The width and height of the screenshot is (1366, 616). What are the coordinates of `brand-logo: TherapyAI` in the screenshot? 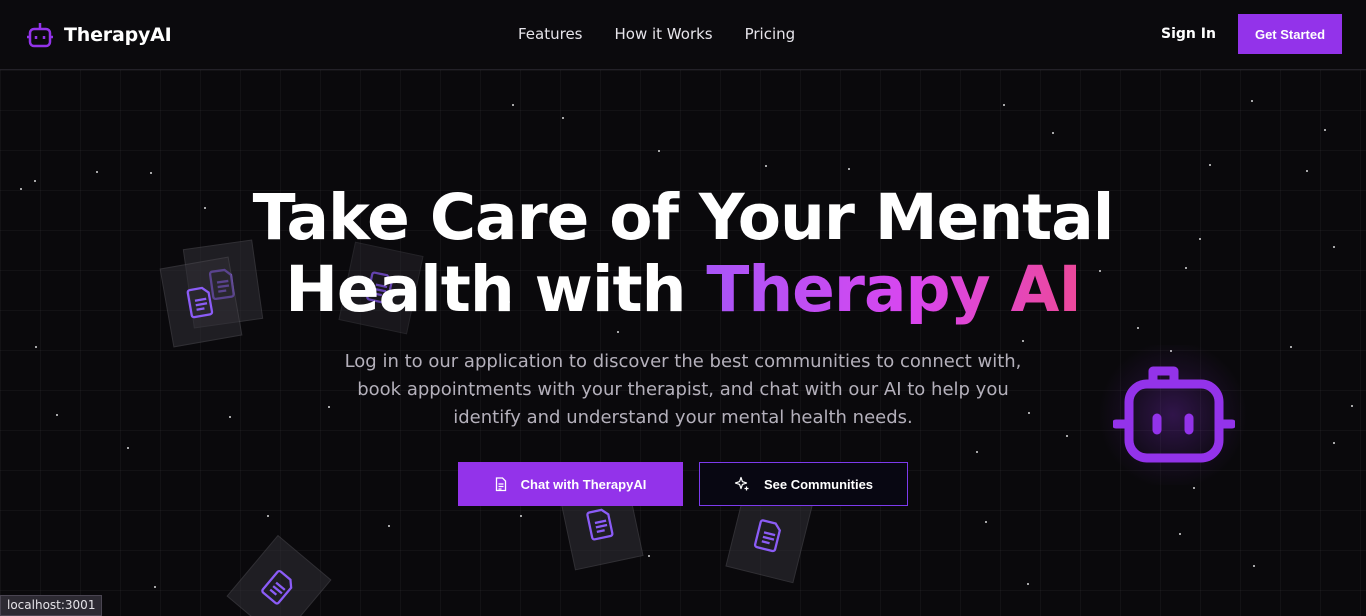 It's located at (99, 35).